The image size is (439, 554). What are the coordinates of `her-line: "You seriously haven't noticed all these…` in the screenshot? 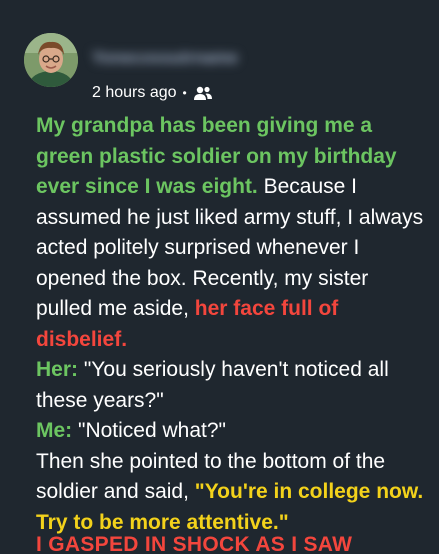 It's located at (212, 385).